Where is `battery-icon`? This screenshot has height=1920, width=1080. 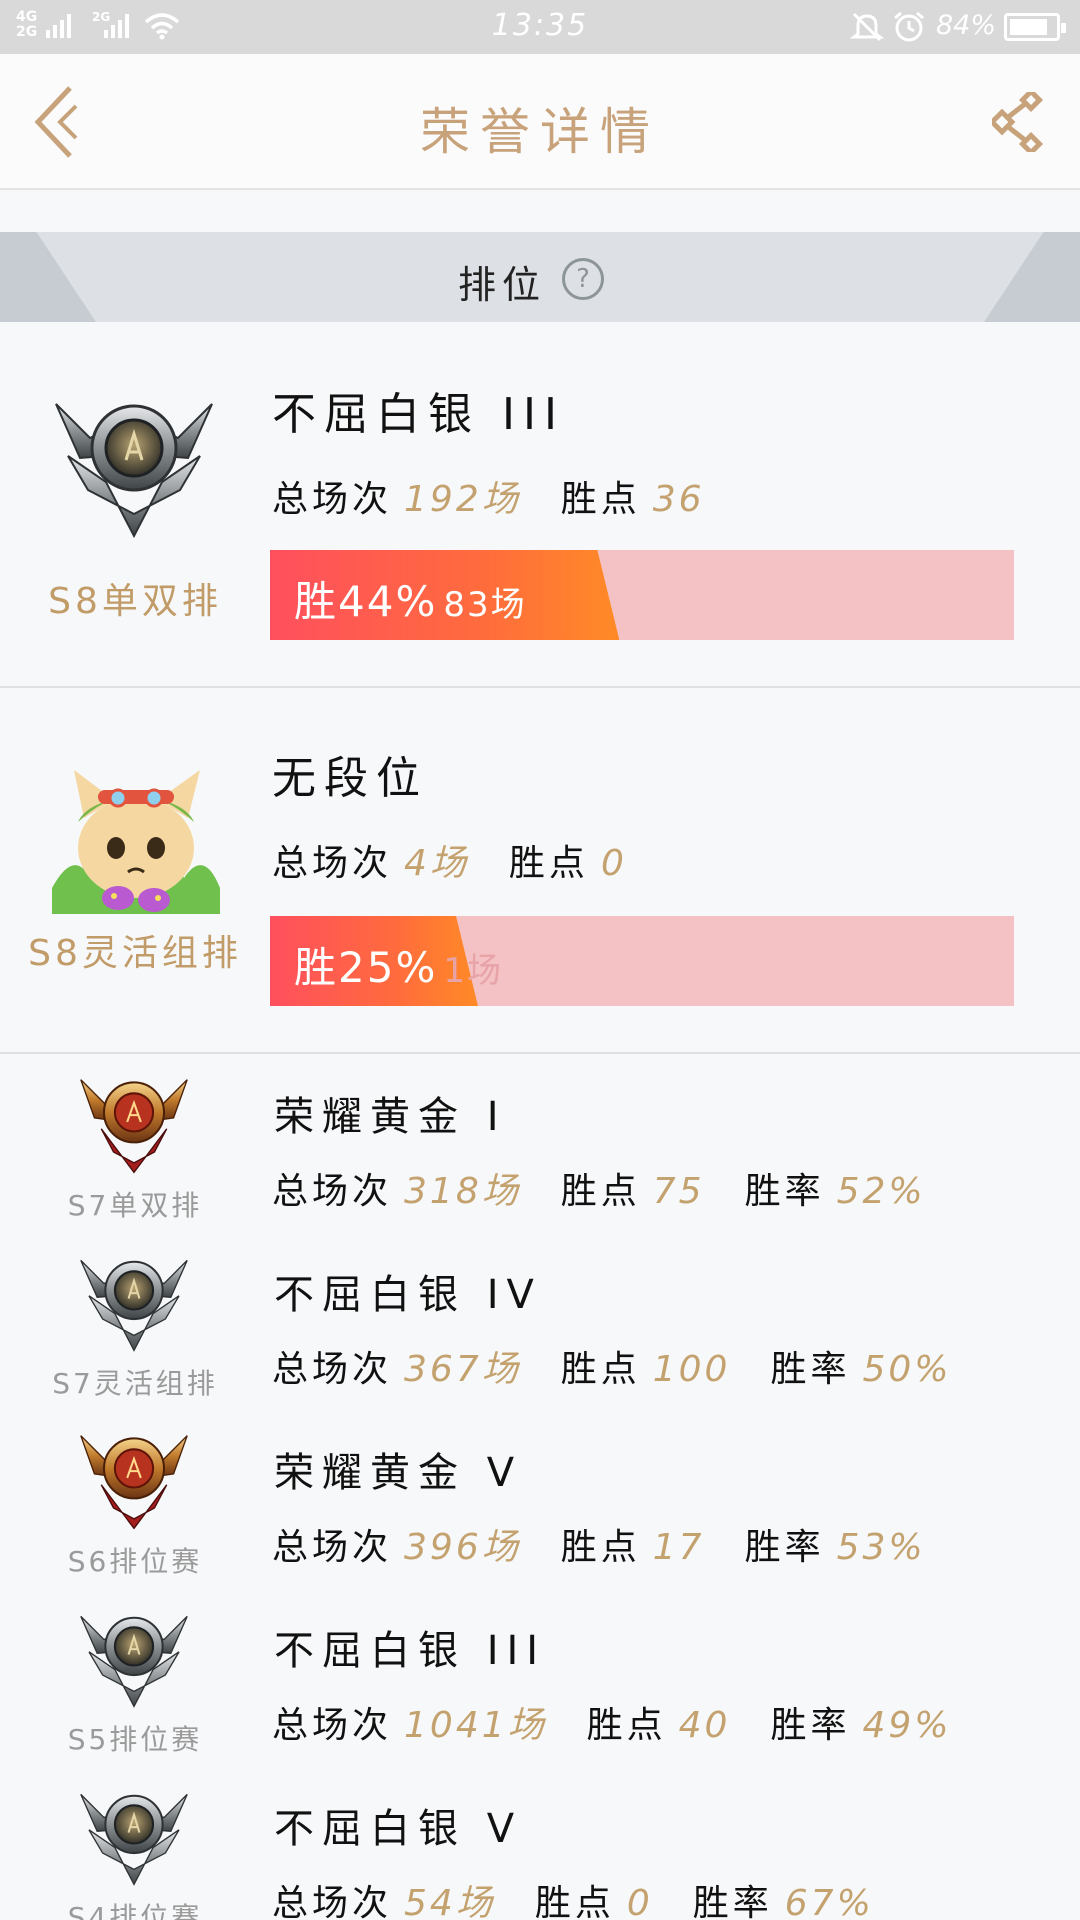
battery-icon is located at coordinates (1035, 27).